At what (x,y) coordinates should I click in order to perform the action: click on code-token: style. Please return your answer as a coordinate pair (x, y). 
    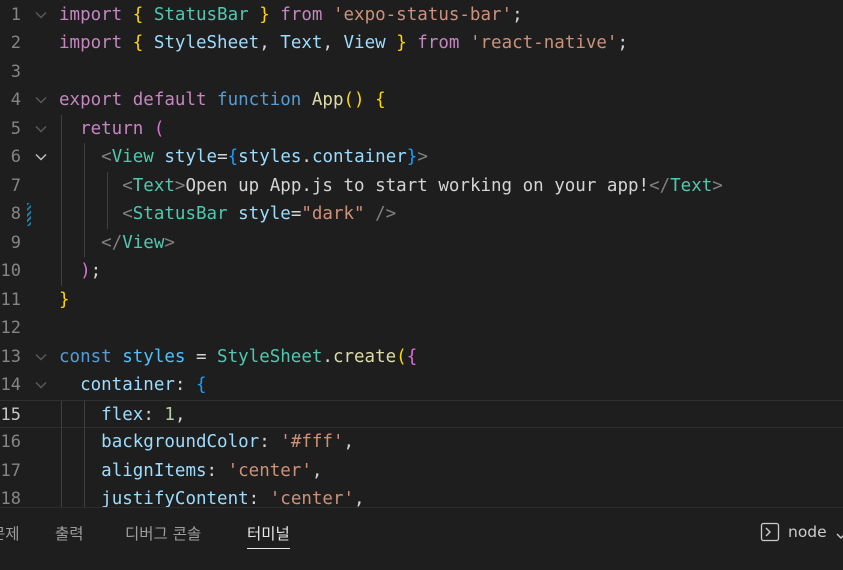
    Looking at the image, I should click on (264, 214).